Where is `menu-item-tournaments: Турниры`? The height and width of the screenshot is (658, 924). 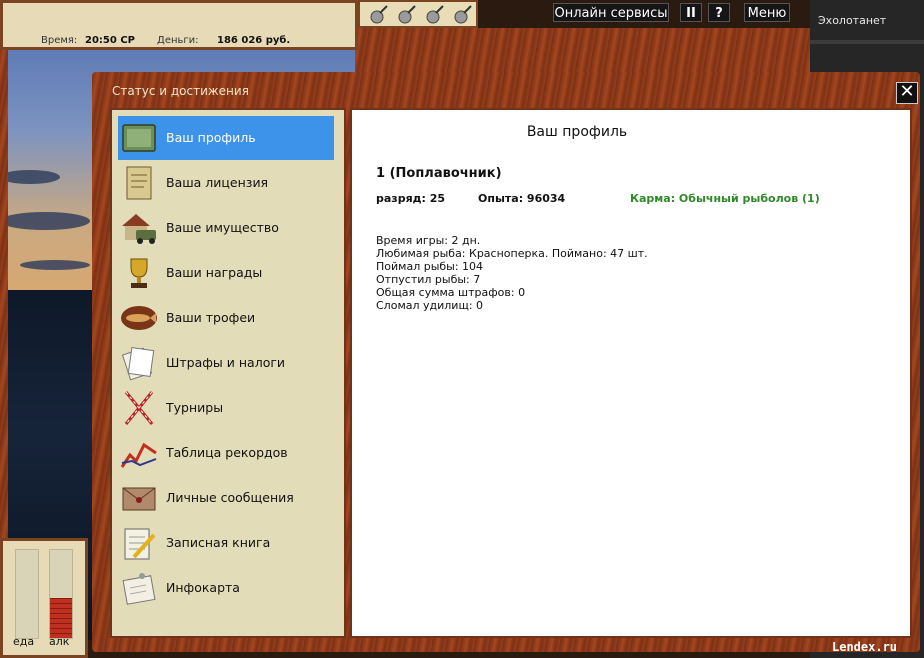 menu-item-tournaments: Турниры is located at coordinates (226, 408).